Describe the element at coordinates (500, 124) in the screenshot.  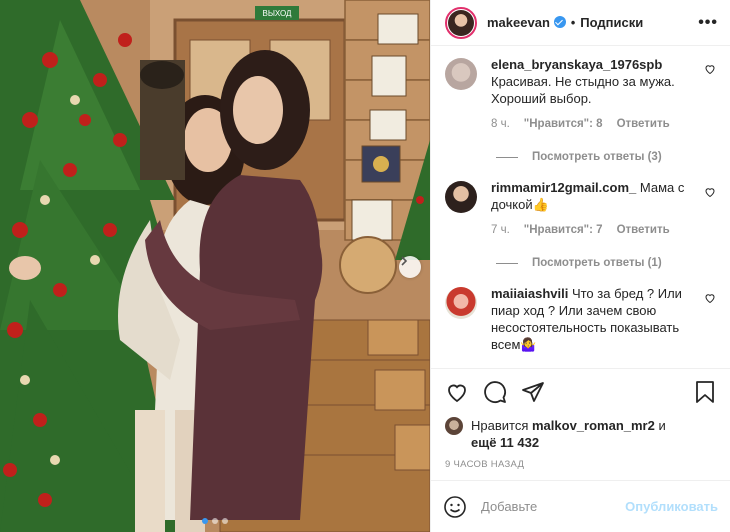
I see `comment-time: 8 ч.` at that location.